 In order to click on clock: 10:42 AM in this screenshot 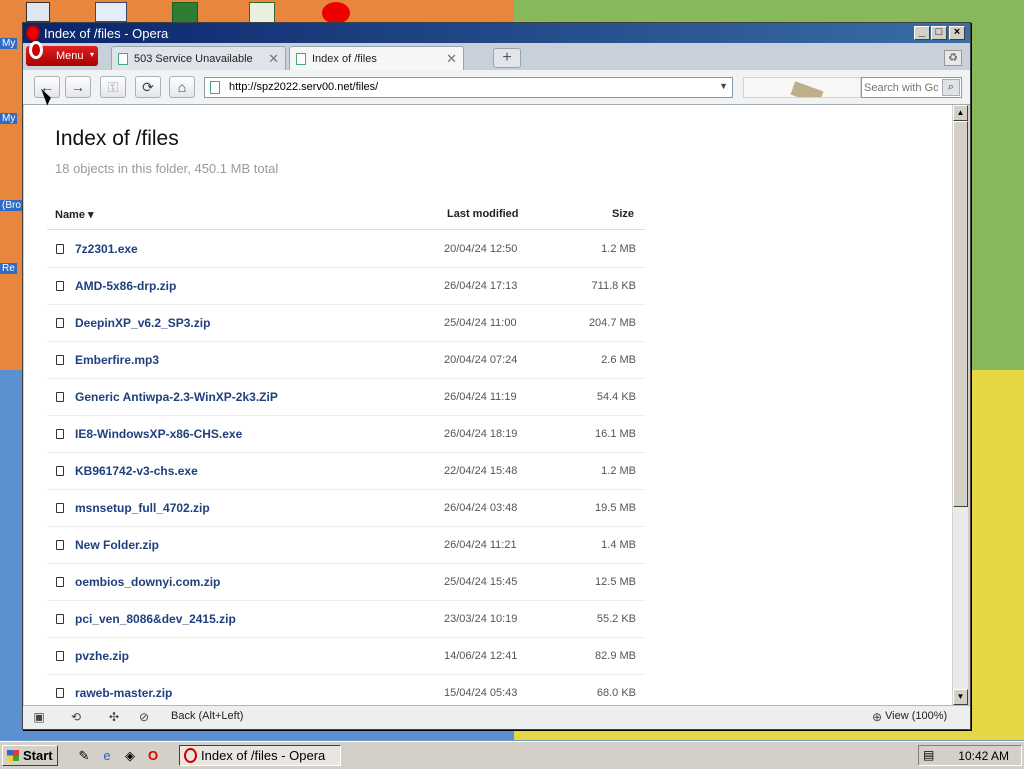, I will do `click(983, 756)`.